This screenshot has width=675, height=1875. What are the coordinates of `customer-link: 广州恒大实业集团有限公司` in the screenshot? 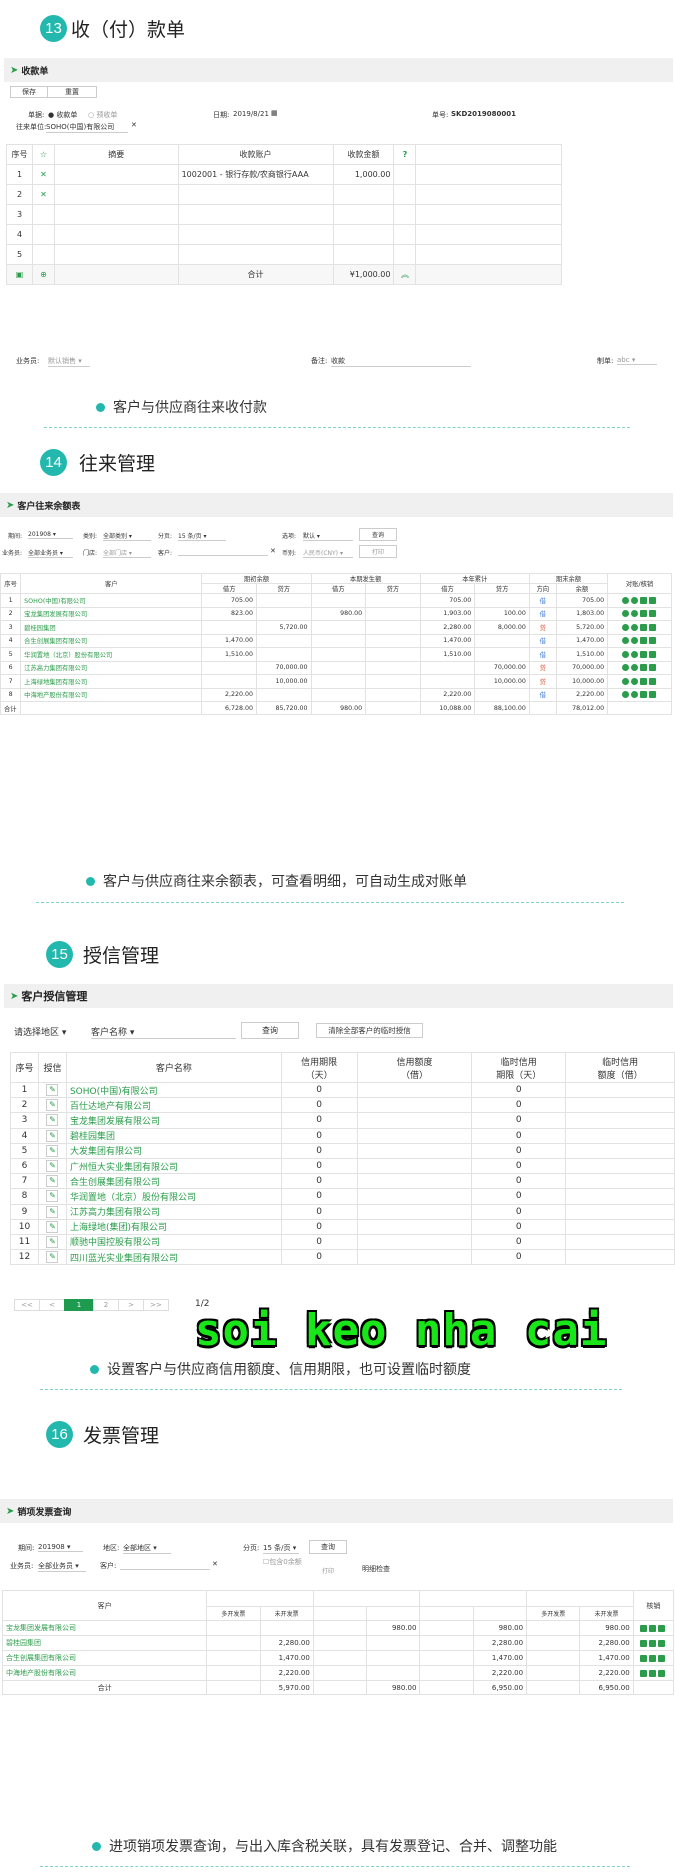 It's located at (173, 1166).